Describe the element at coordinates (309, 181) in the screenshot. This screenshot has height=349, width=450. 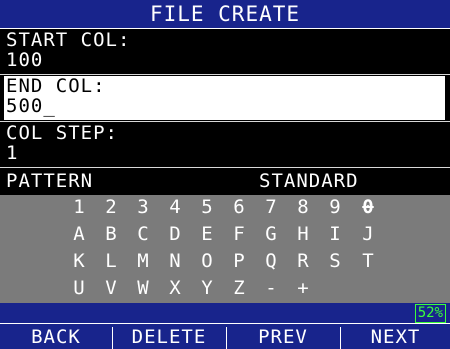
I see `pattern-value: STANDARD` at that location.